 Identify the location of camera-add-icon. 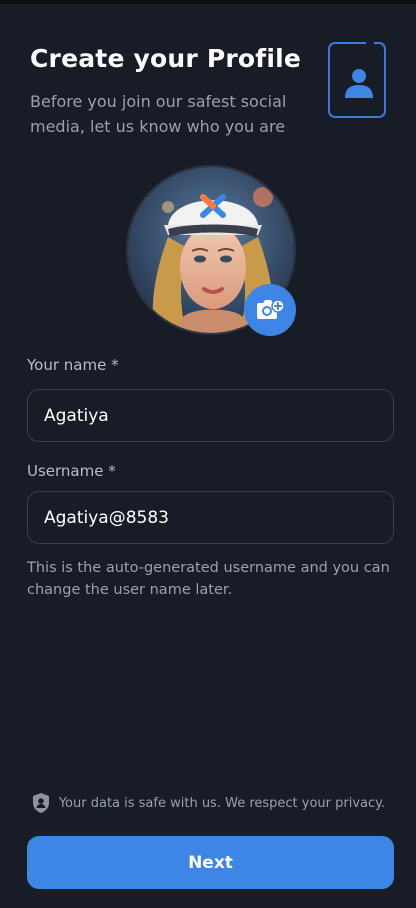
(271, 309).